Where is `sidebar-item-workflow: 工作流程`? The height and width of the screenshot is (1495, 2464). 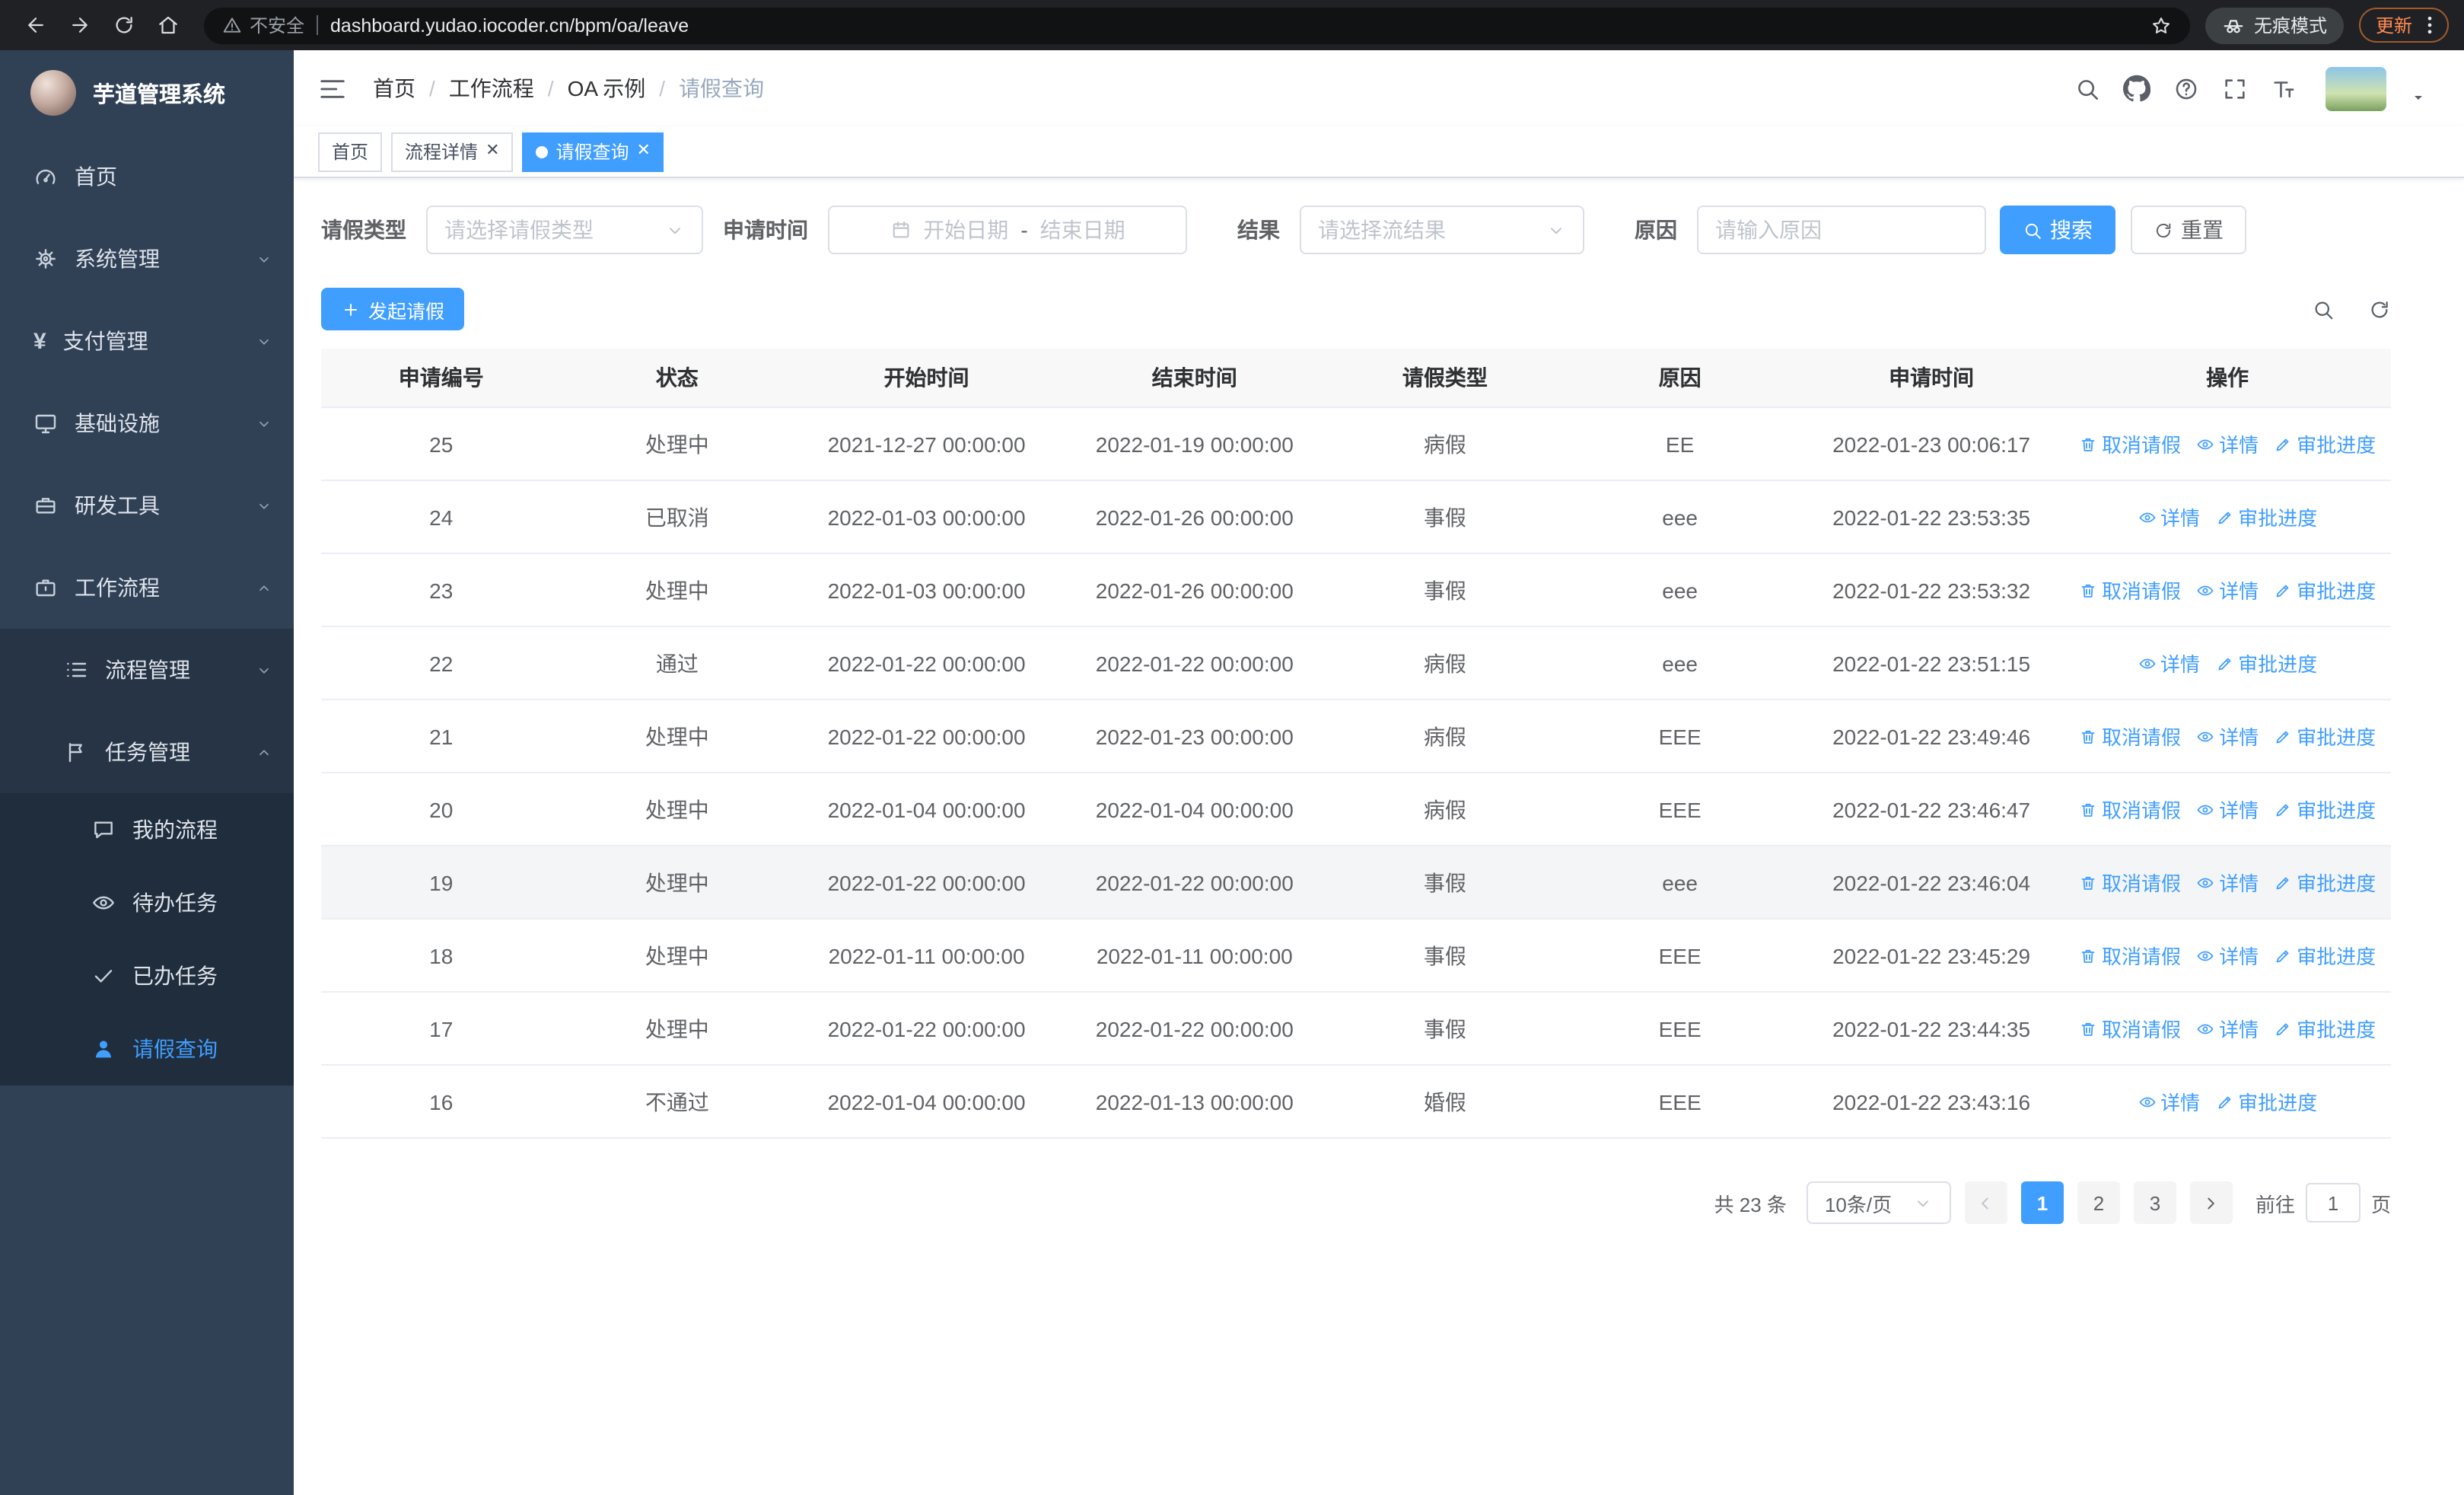 sidebar-item-workflow: 工作流程 is located at coordinates (147, 588).